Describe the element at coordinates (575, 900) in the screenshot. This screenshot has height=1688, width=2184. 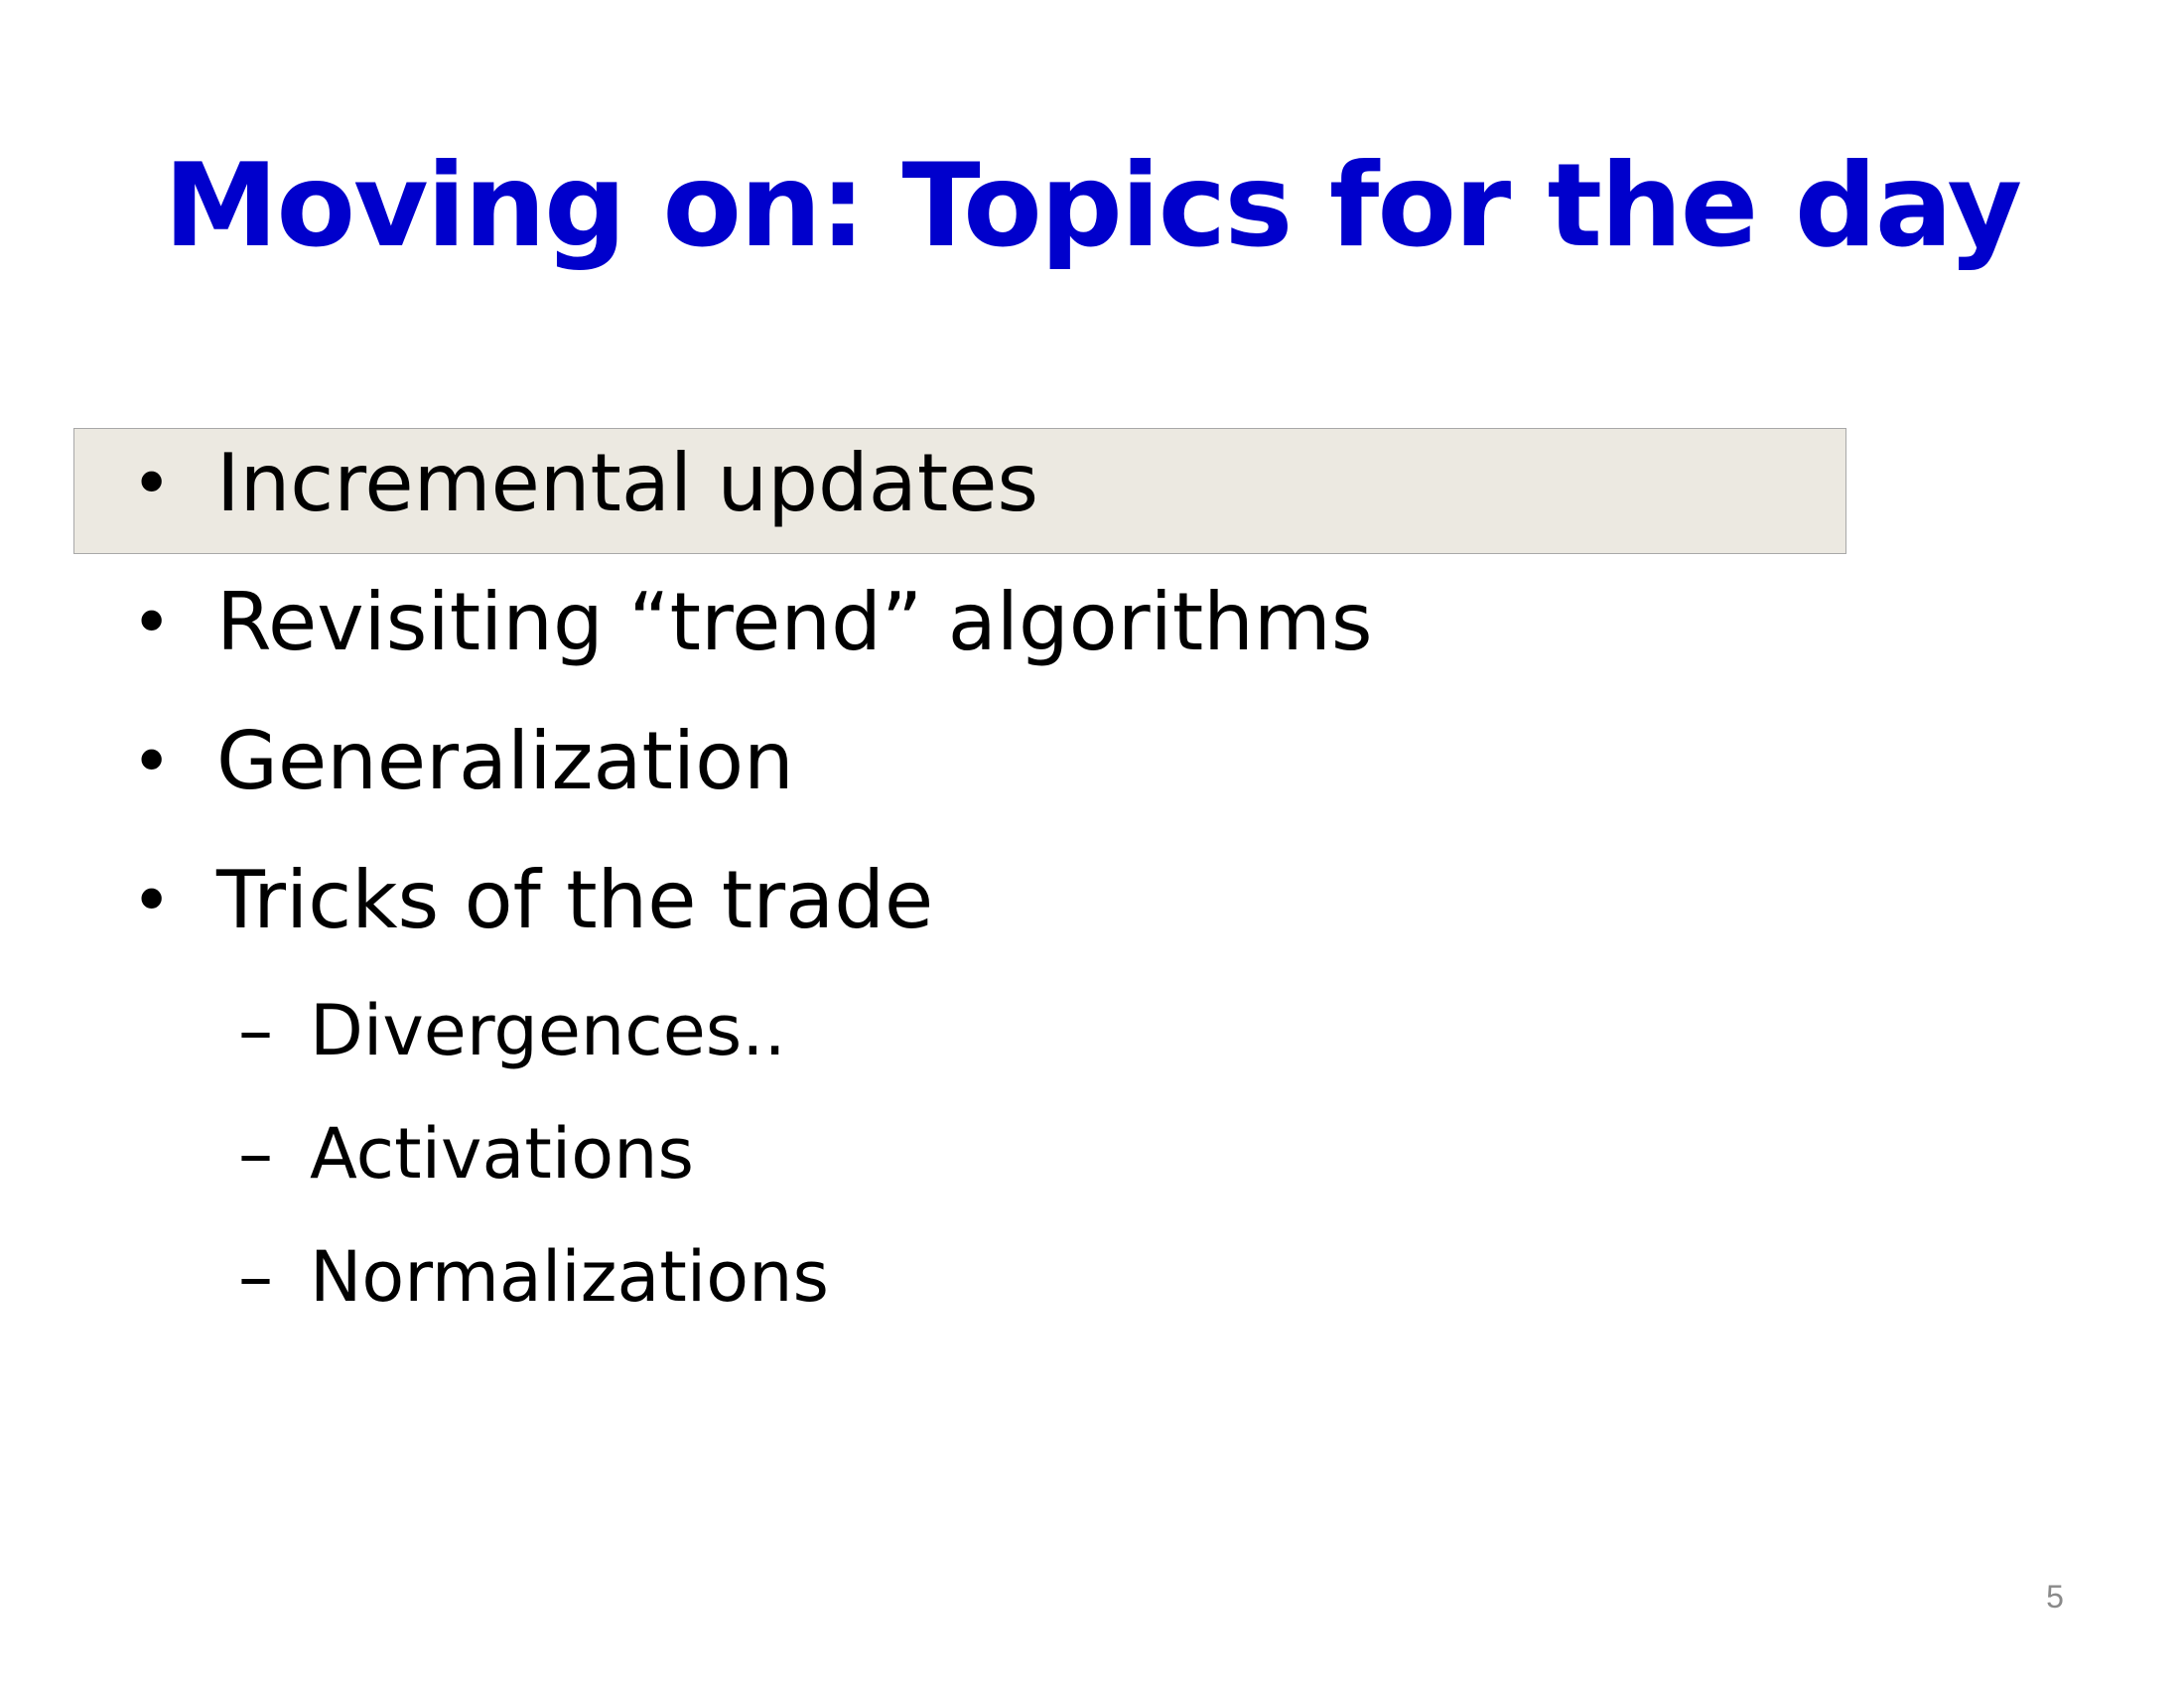
I see `bullet-text: Tricks of the trade` at that location.